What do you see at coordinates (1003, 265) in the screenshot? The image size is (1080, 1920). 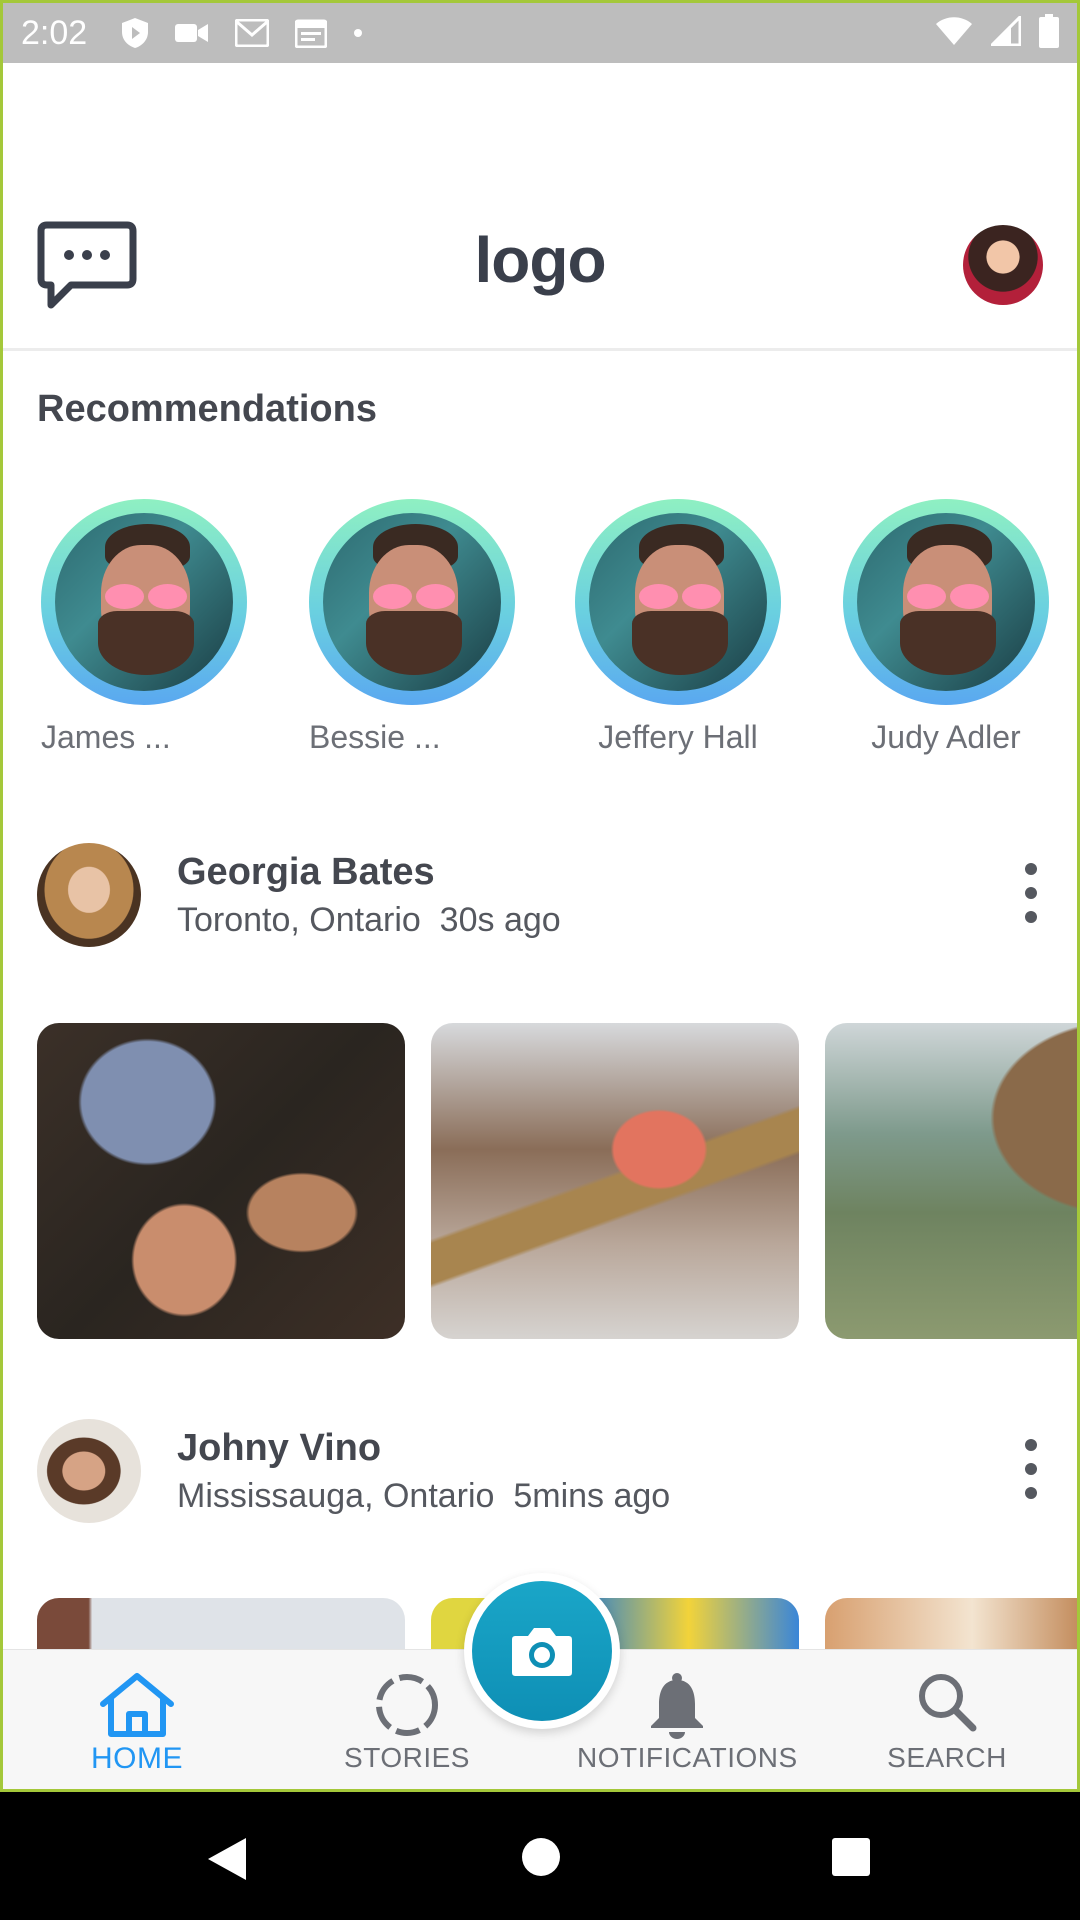 I see `profile-avatar` at bounding box center [1003, 265].